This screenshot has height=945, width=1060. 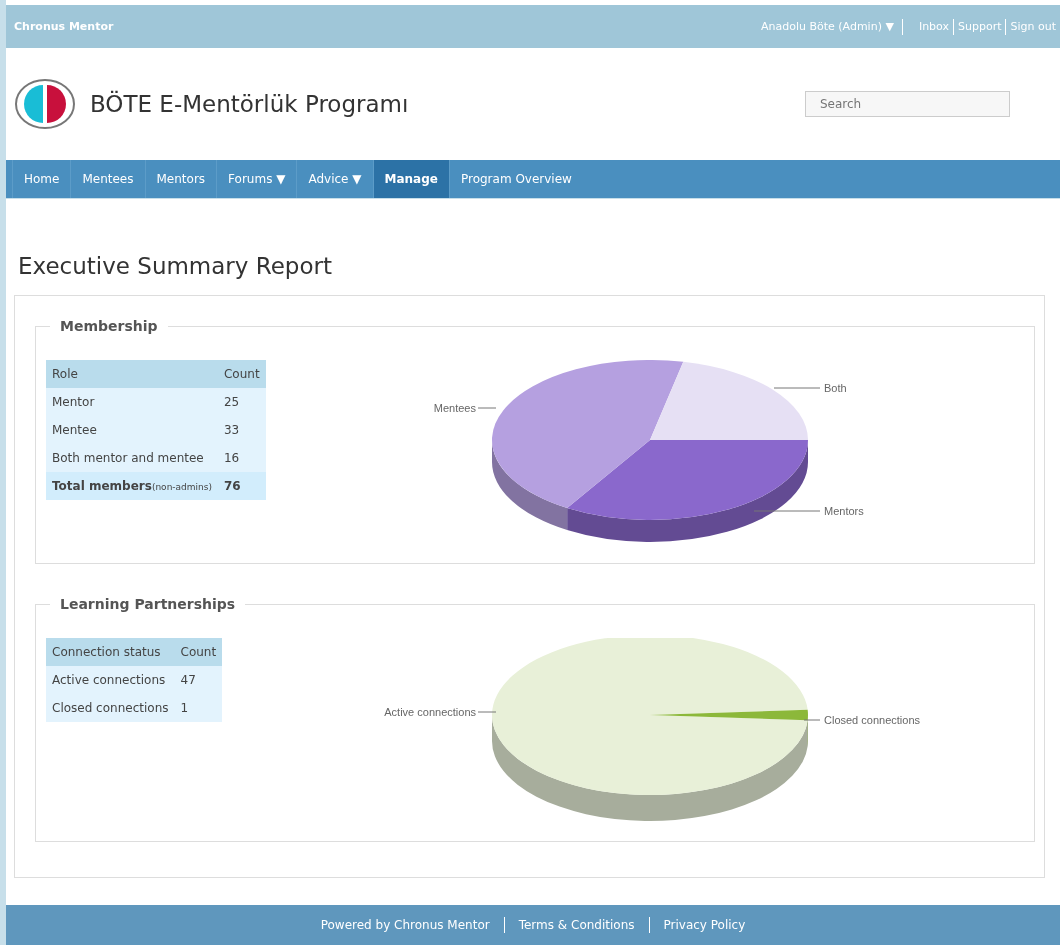 What do you see at coordinates (454, 408) in the screenshot?
I see `slice-label: Mentees` at bounding box center [454, 408].